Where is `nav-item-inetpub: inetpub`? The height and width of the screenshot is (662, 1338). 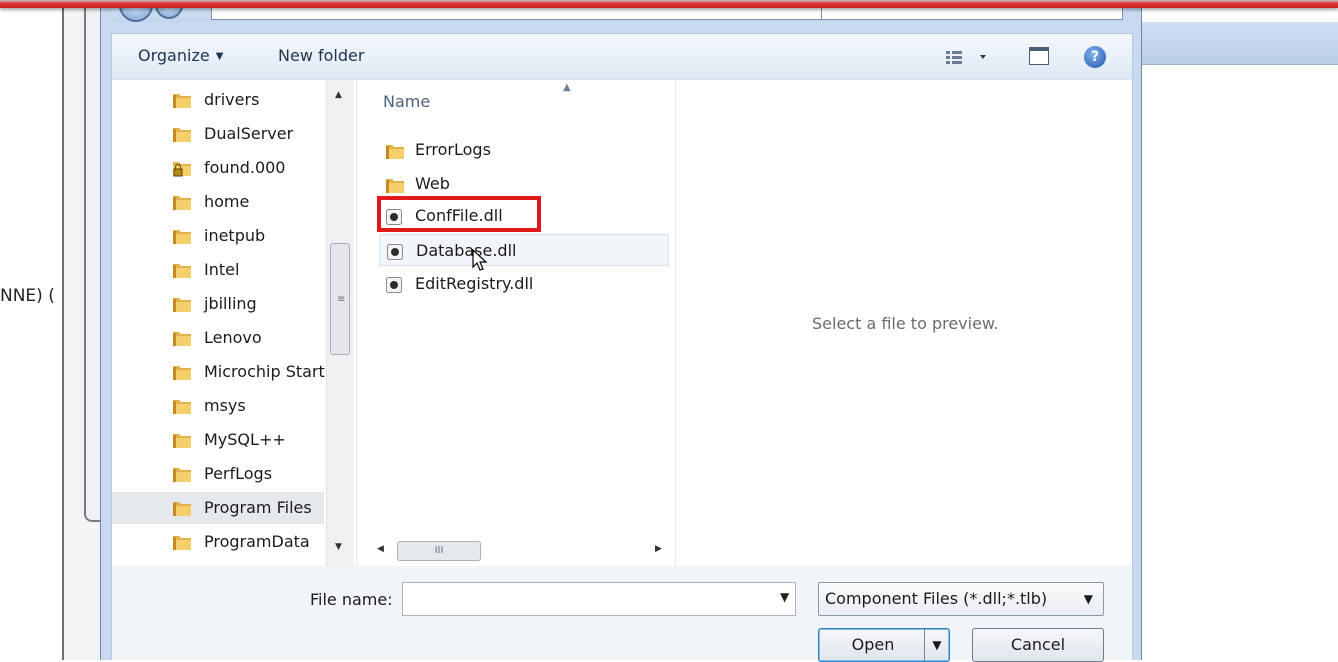 nav-item-inetpub: inetpub is located at coordinates (218, 236).